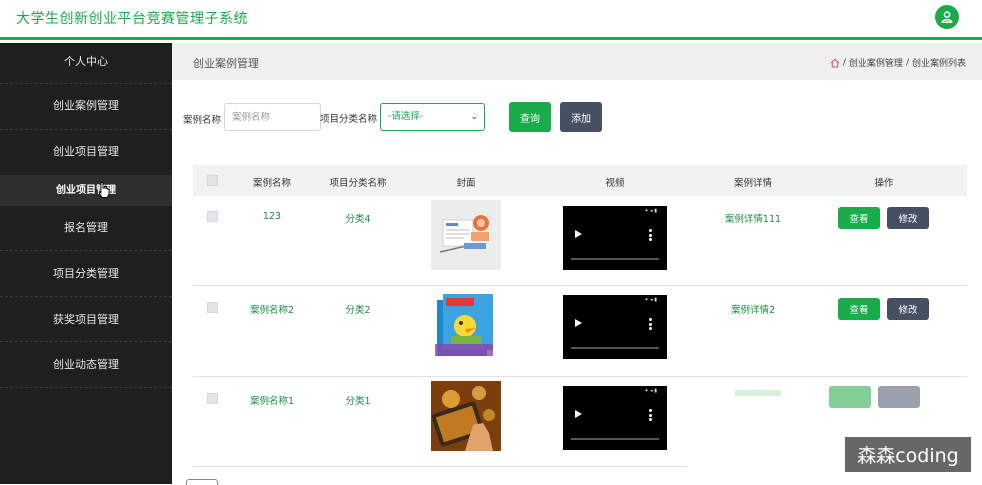 Image resolution: width=982 pixels, height=485 pixels. Describe the element at coordinates (580, 180) in the screenshot. I see `table-header: 案例名称 项目分类名称 封面 视频 案例详情 操作` at that location.